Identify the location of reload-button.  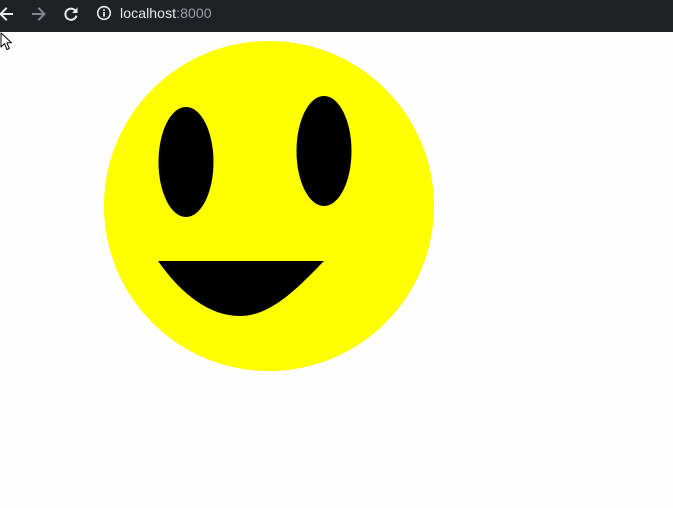
(71, 14).